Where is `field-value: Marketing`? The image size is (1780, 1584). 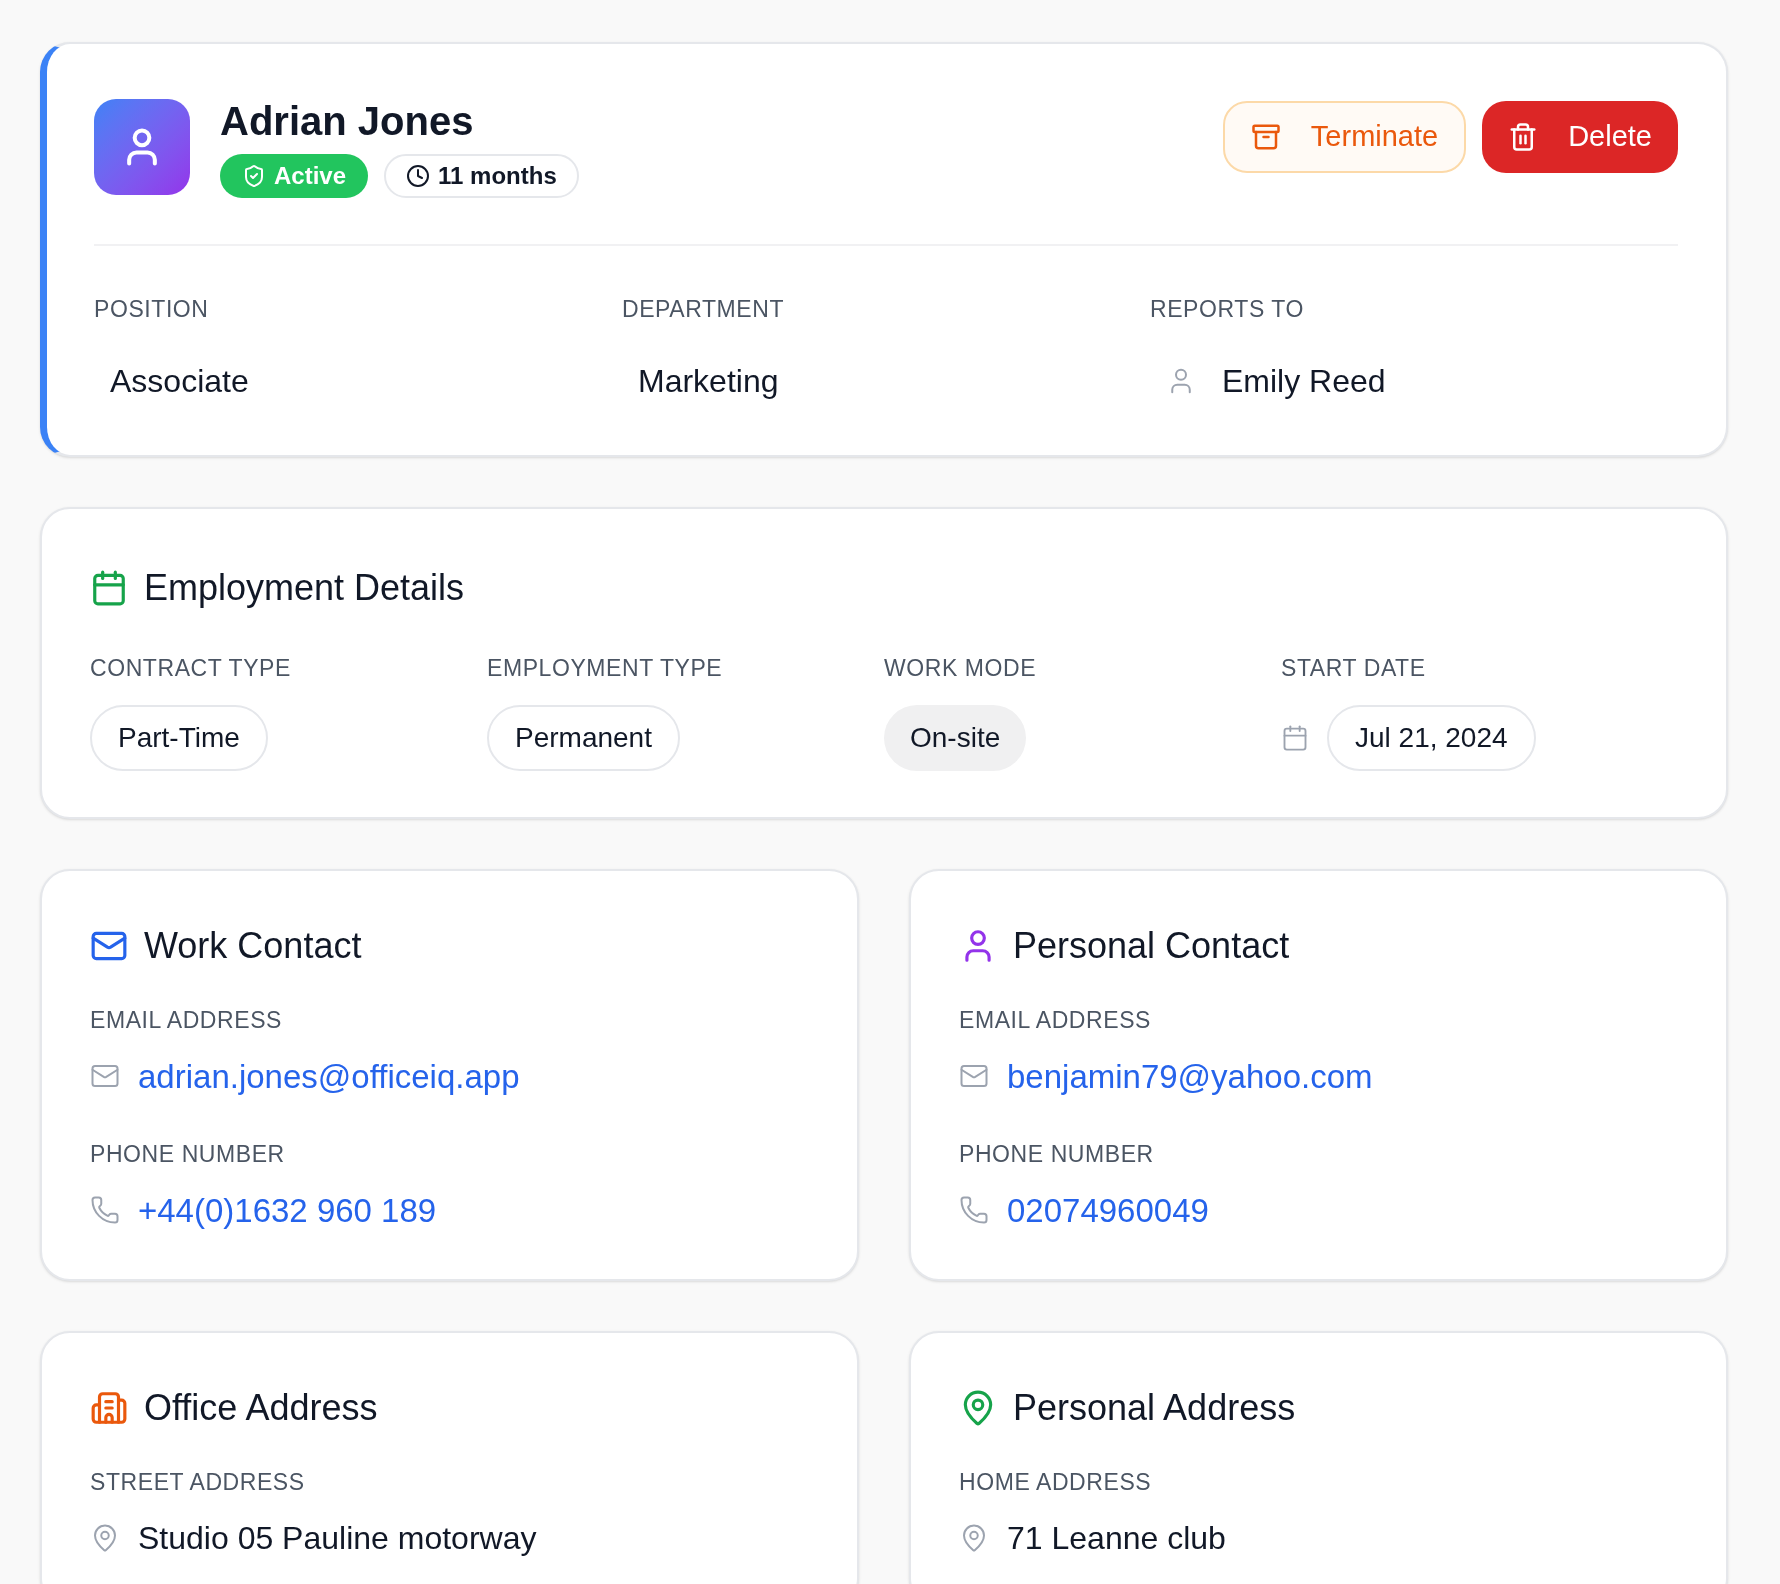 field-value: Marketing is located at coordinates (708, 381).